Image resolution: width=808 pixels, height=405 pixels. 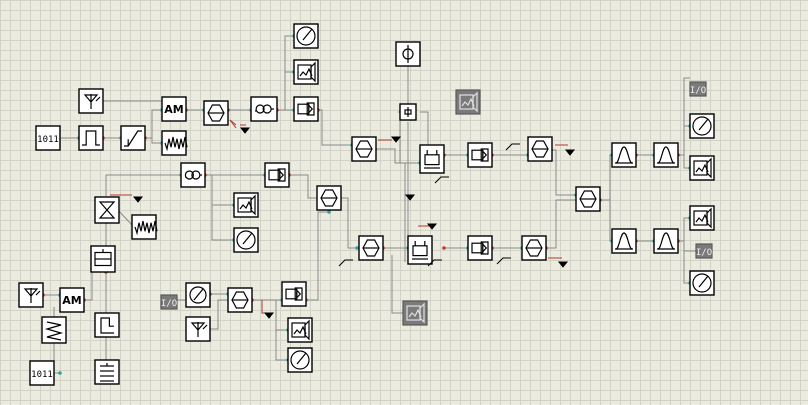 I want to click on w57, so click(x=264, y=307).